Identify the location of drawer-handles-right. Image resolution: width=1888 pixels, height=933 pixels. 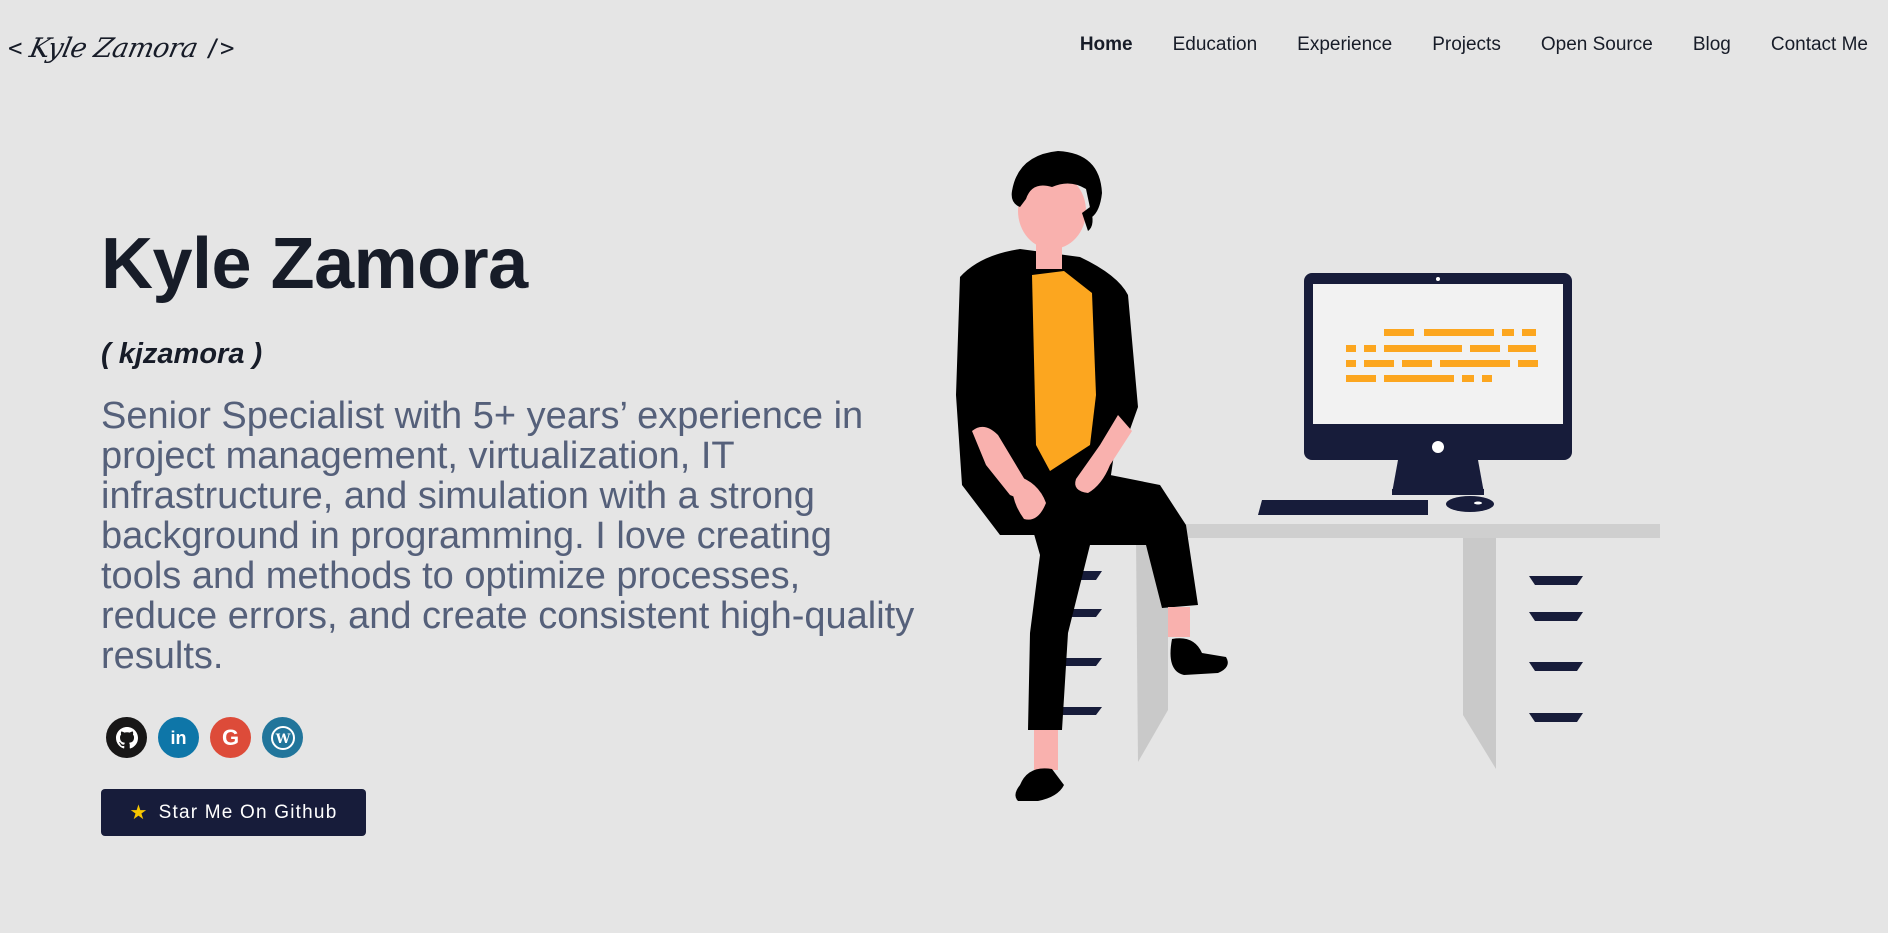
(1556, 649).